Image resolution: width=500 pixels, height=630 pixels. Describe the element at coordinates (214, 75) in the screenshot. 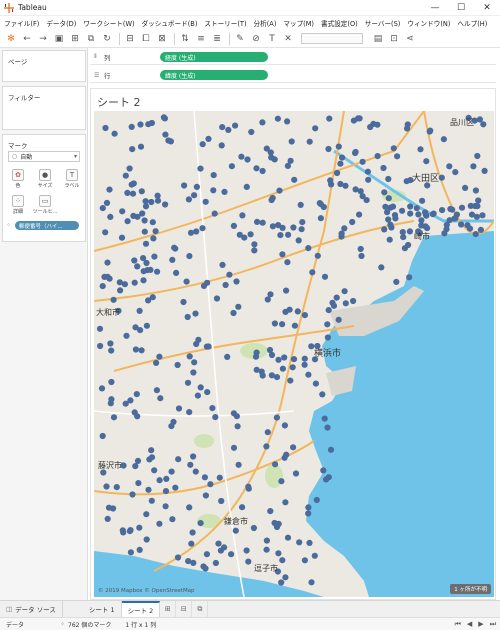

I see `latitude-pill: 緯度 (生成)` at that location.